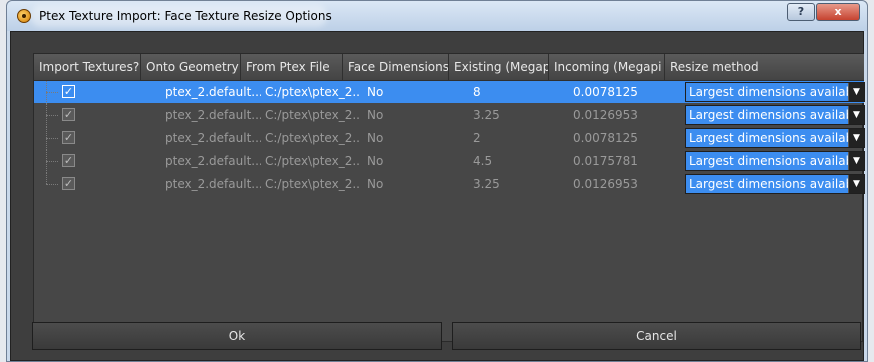 The height and width of the screenshot is (362, 874). What do you see at coordinates (24, 16) in the screenshot?
I see `ptex-app-icon` at bounding box center [24, 16].